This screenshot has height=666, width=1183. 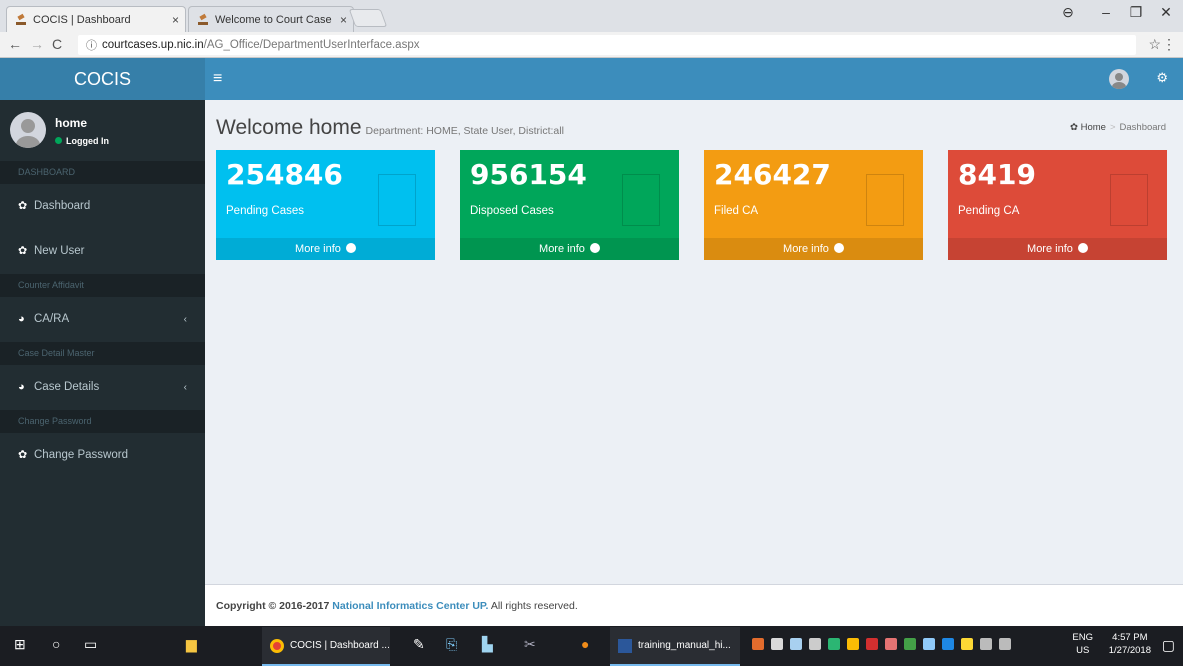 What do you see at coordinates (1154, 44) in the screenshot?
I see `bookmark-star-icon: ☆` at bounding box center [1154, 44].